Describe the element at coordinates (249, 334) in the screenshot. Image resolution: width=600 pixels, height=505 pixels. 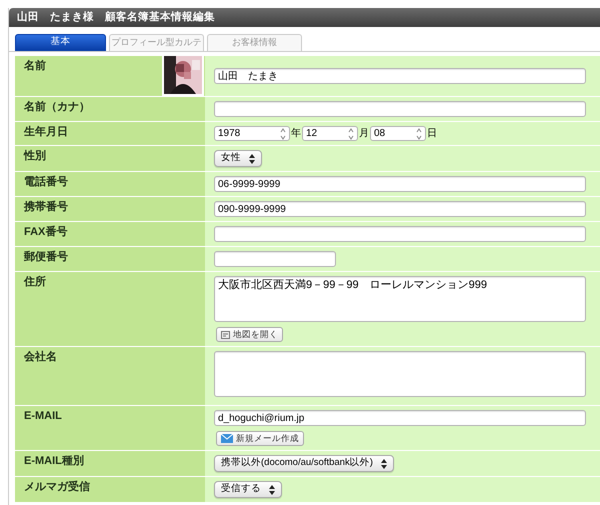
I see `open-map-button: 地図を開く` at that location.